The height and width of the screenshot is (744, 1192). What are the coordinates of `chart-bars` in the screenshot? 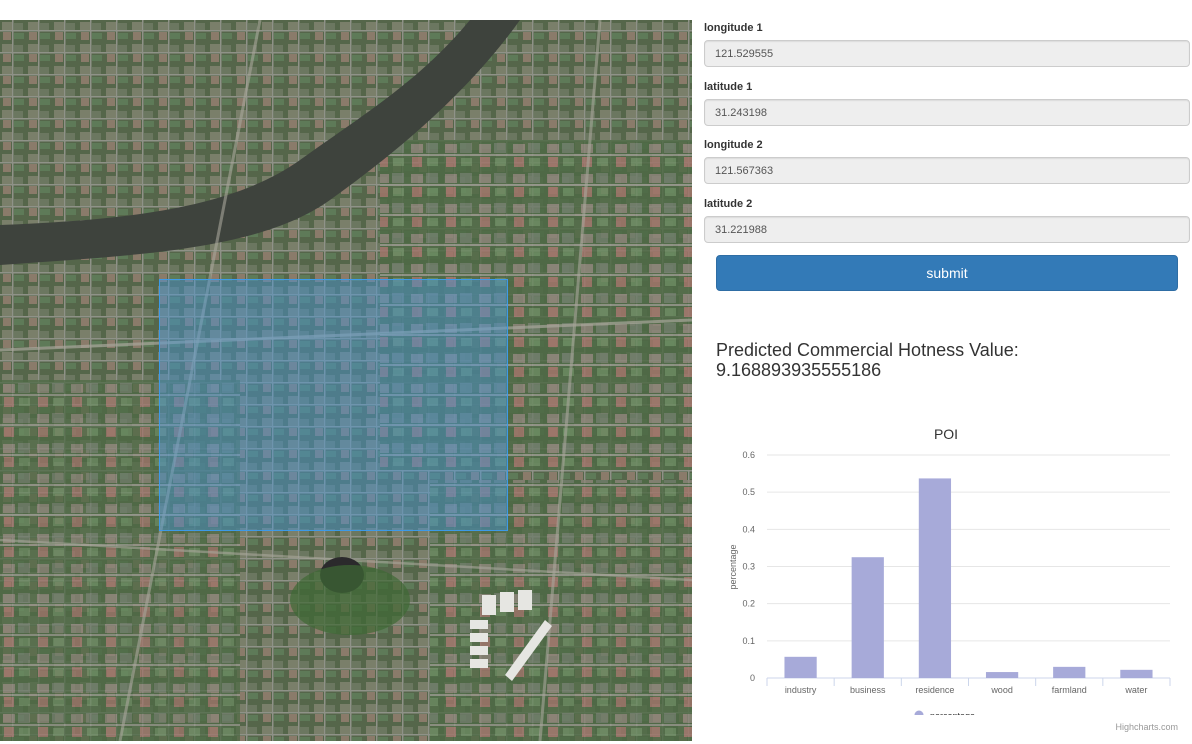 It's located at (968, 578).